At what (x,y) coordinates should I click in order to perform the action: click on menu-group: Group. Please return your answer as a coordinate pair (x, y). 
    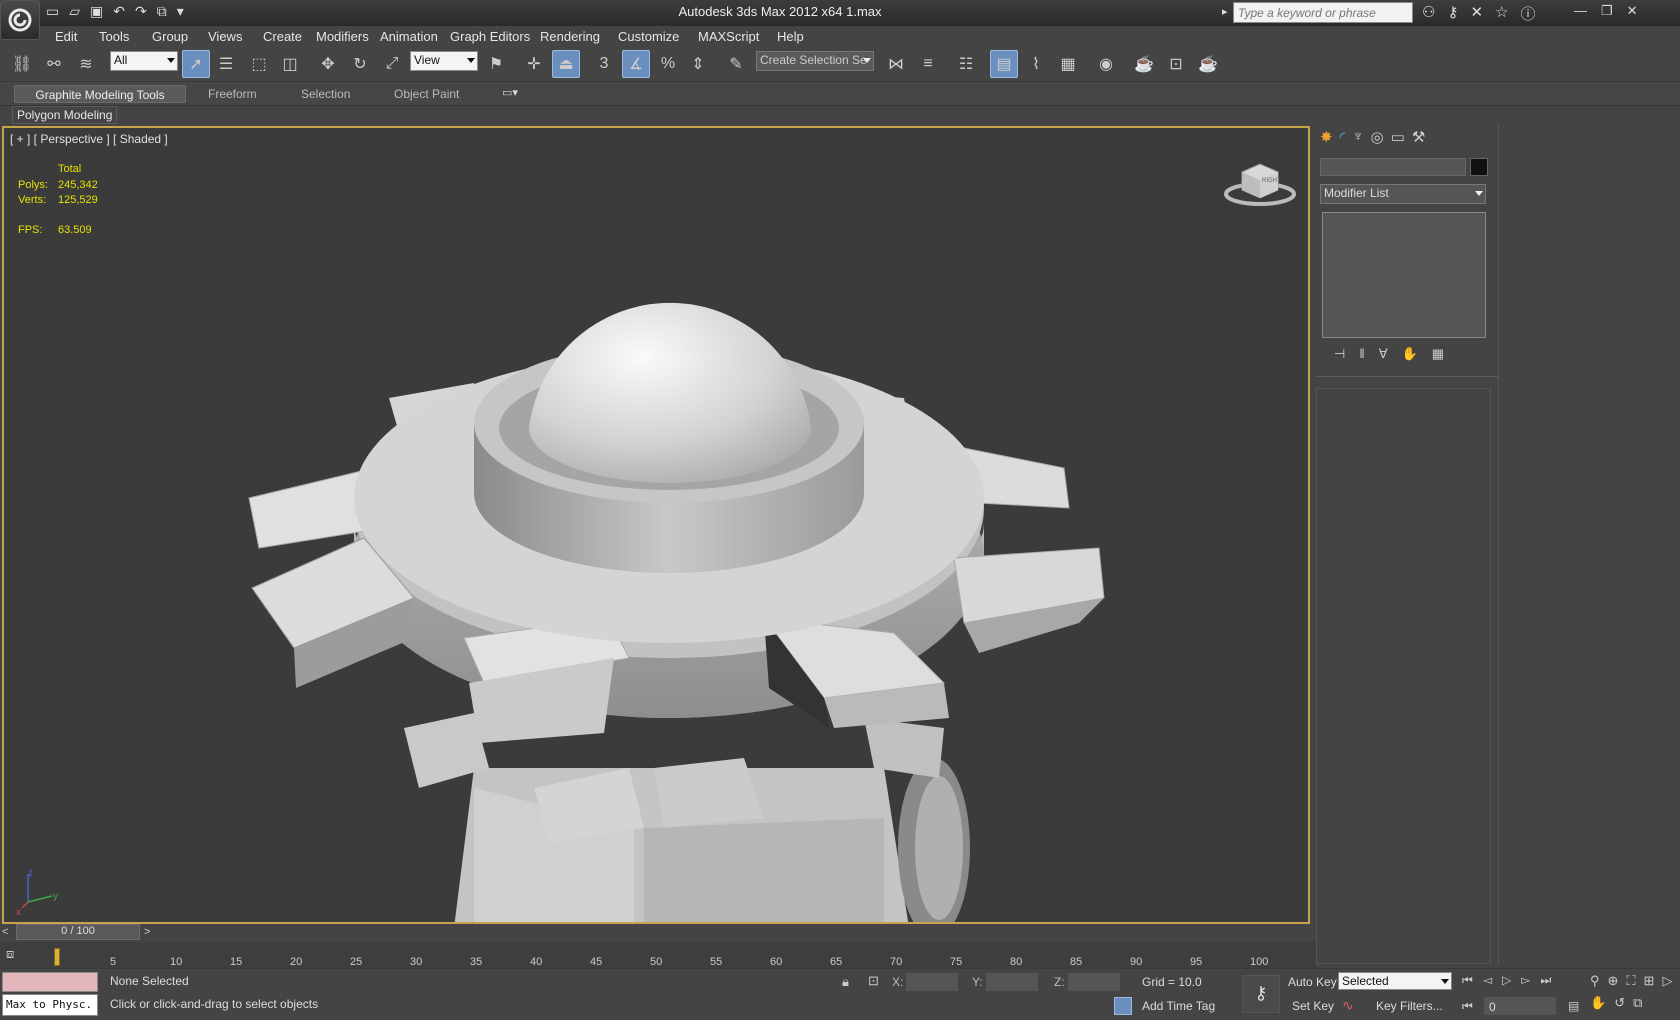
    Looking at the image, I should click on (170, 36).